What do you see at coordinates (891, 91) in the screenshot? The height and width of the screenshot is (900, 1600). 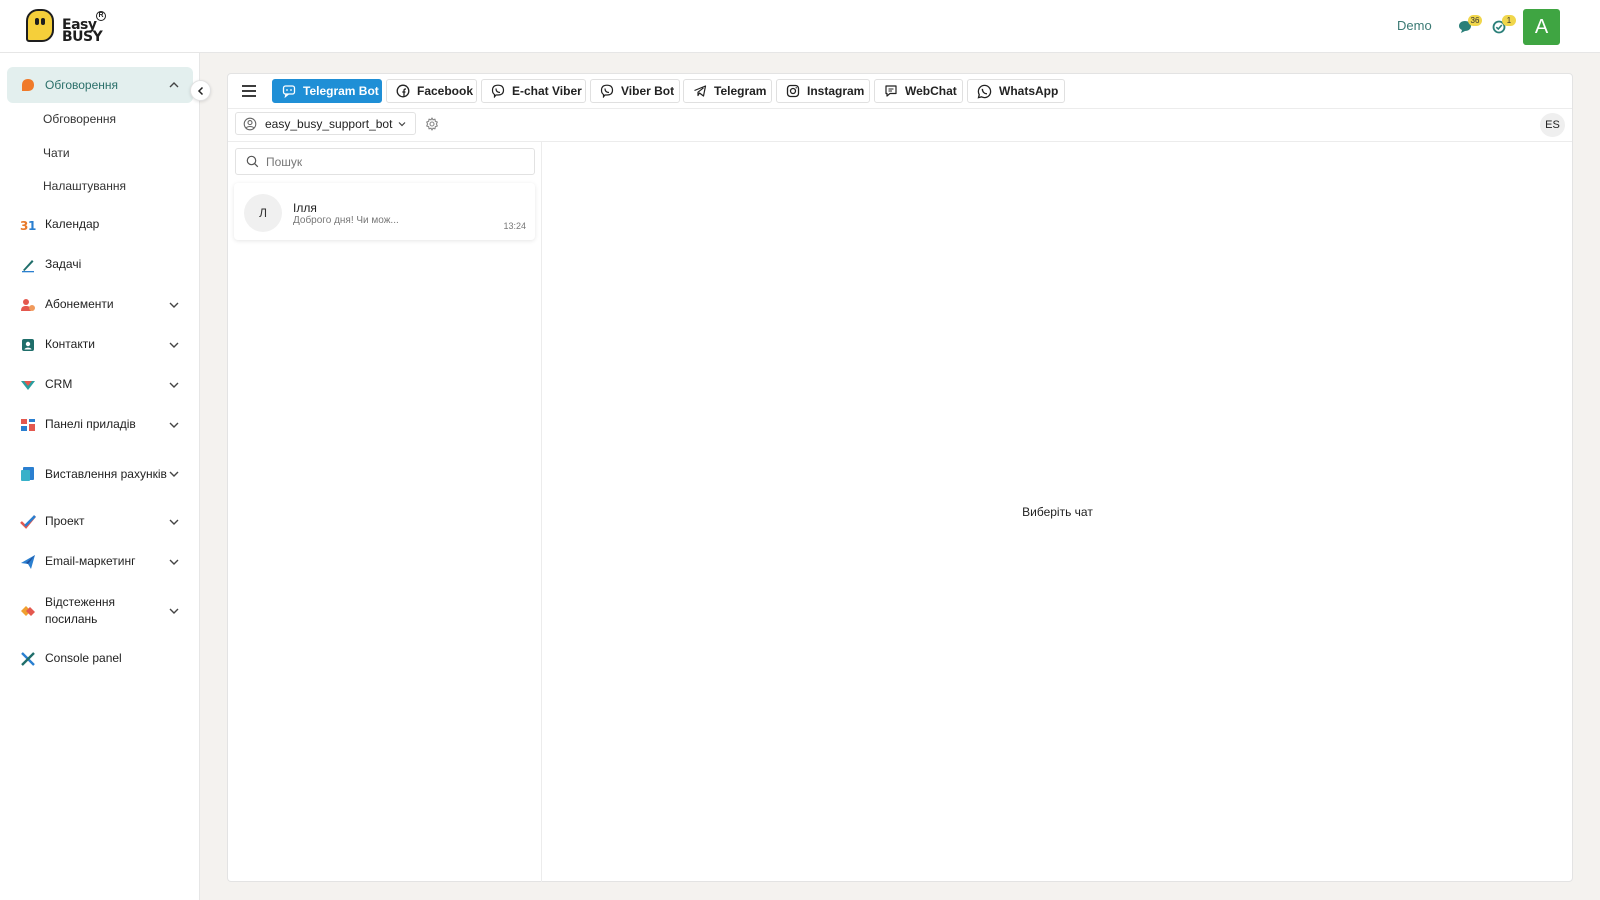 I see `webchat-icon` at bounding box center [891, 91].